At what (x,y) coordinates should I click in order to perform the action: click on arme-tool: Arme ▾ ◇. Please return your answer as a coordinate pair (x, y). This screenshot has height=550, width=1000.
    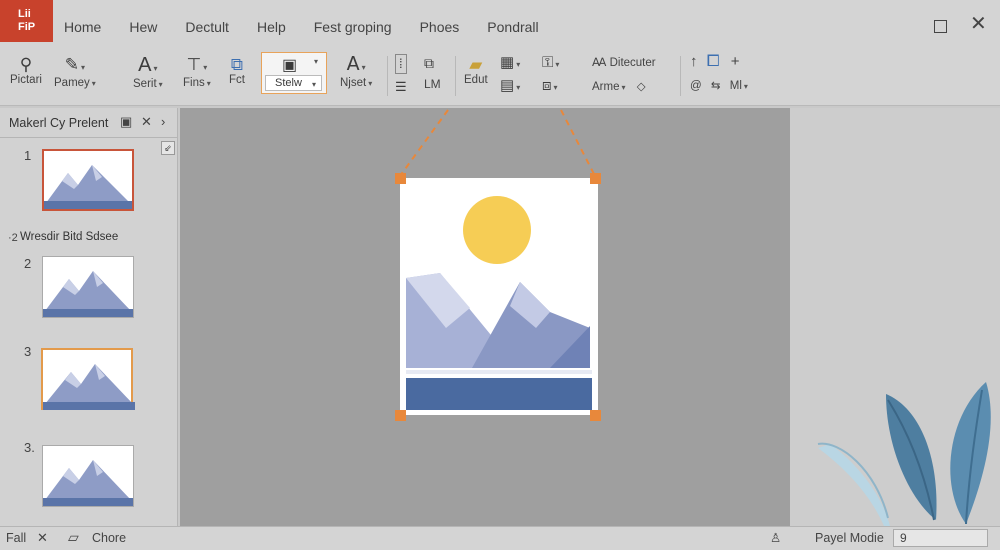
    Looking at the image, I should click on (619, 86).